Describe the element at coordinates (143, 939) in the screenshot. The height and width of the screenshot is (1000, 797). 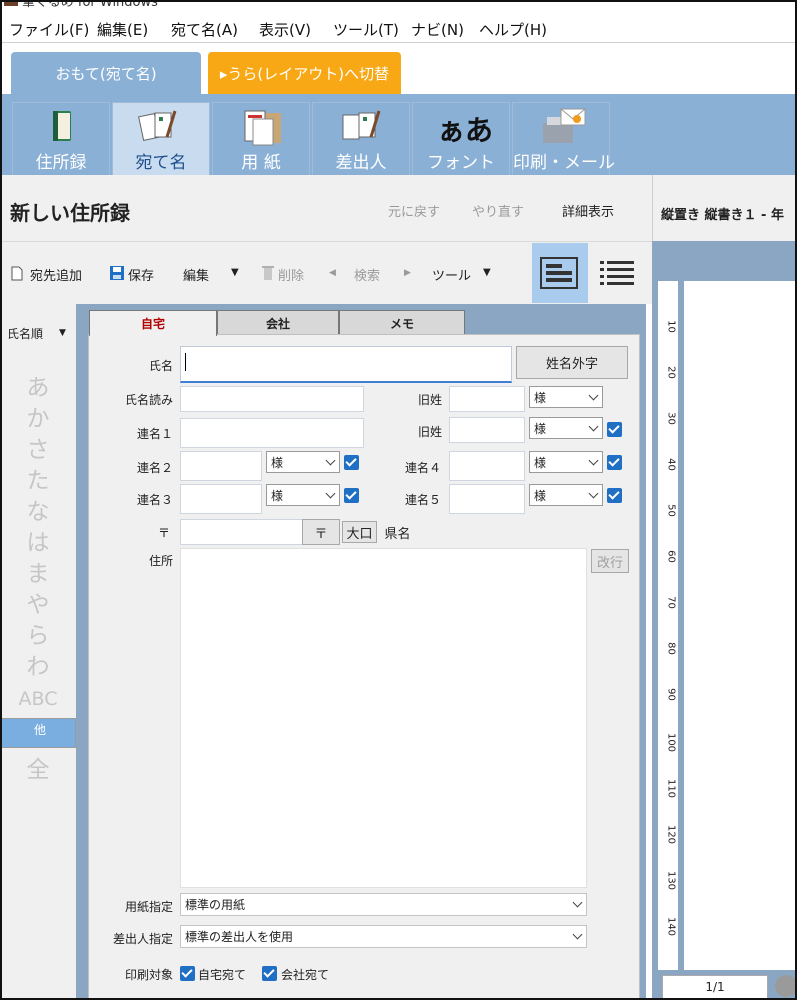
I see `sender-label: 差出人指定` at that location.